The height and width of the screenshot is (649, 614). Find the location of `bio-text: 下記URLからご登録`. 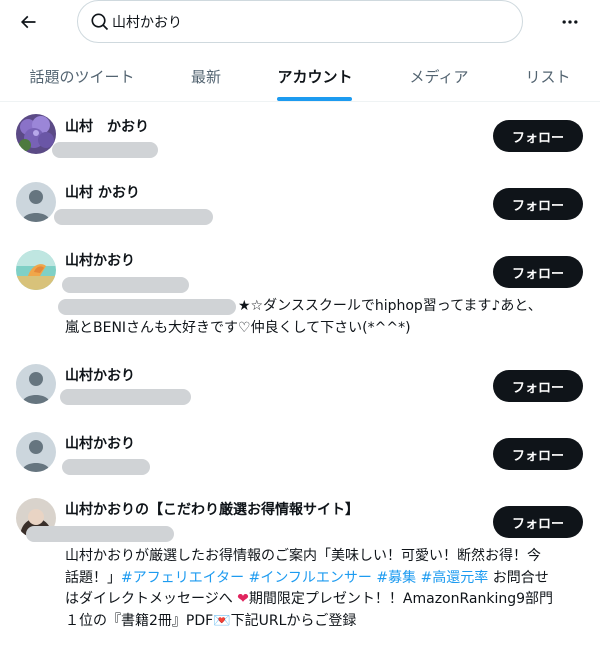

bio-text: 下記URLからご登録 is located at coordinates (293, 620).